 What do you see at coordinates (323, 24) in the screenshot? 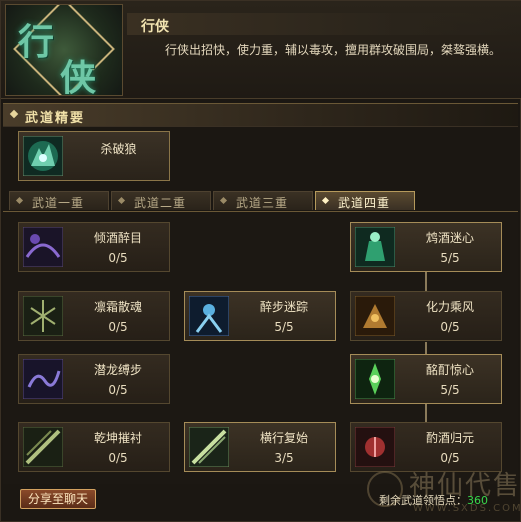
I see `title-strip` at bounding box center [323, 24].